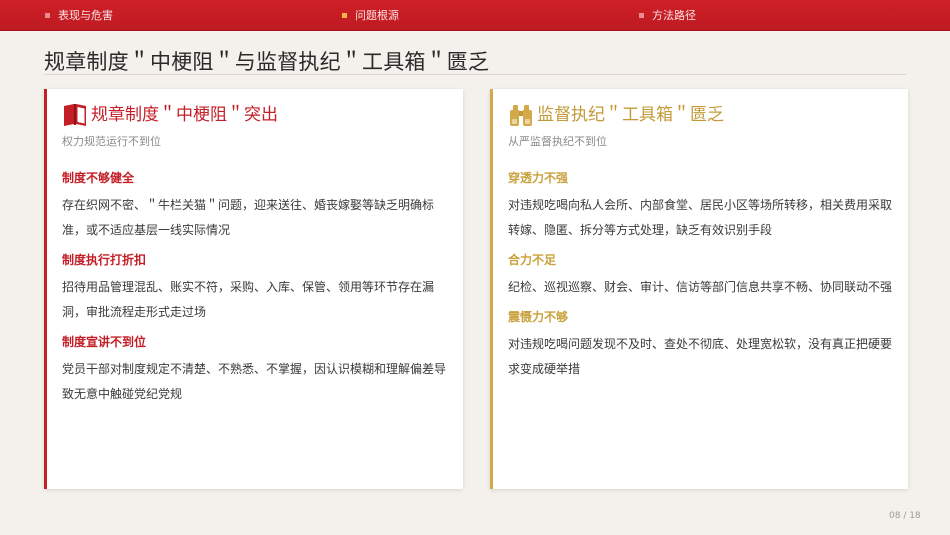 The height and width of the screenshot is (535, 950). I want to click on top-nav-bar: 表现与危害 问题根源 方法路径, so click(475, 15).